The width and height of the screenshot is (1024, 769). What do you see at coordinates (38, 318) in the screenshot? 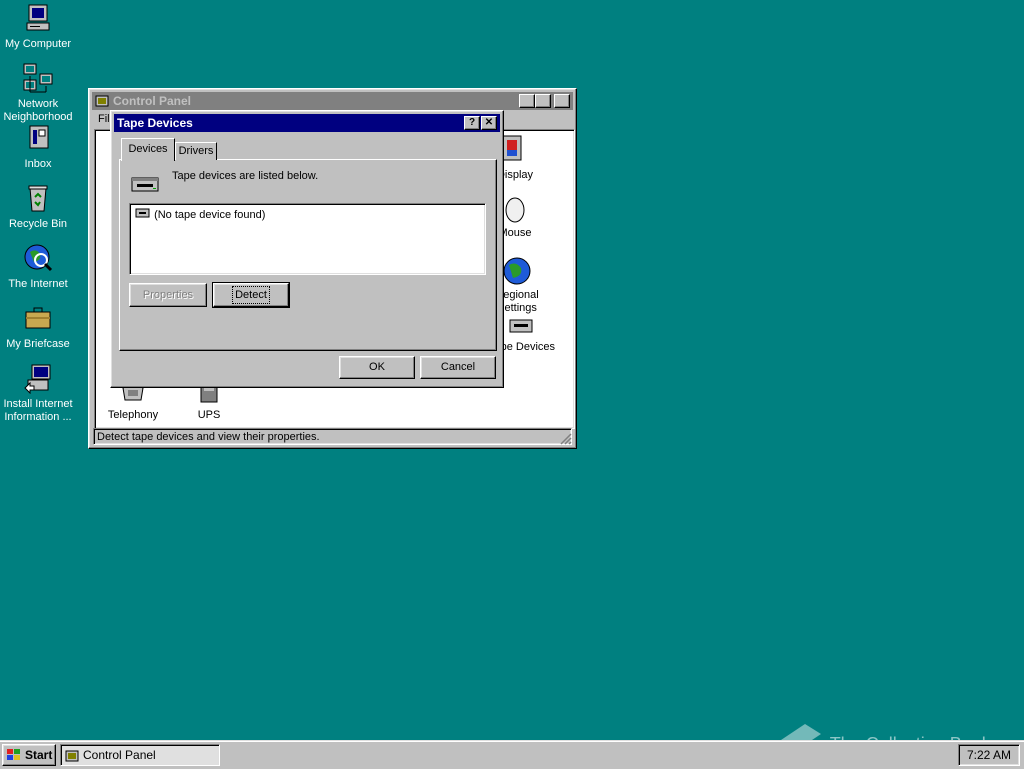
I see `briefcase-icon` at bounding box center [38, 318].